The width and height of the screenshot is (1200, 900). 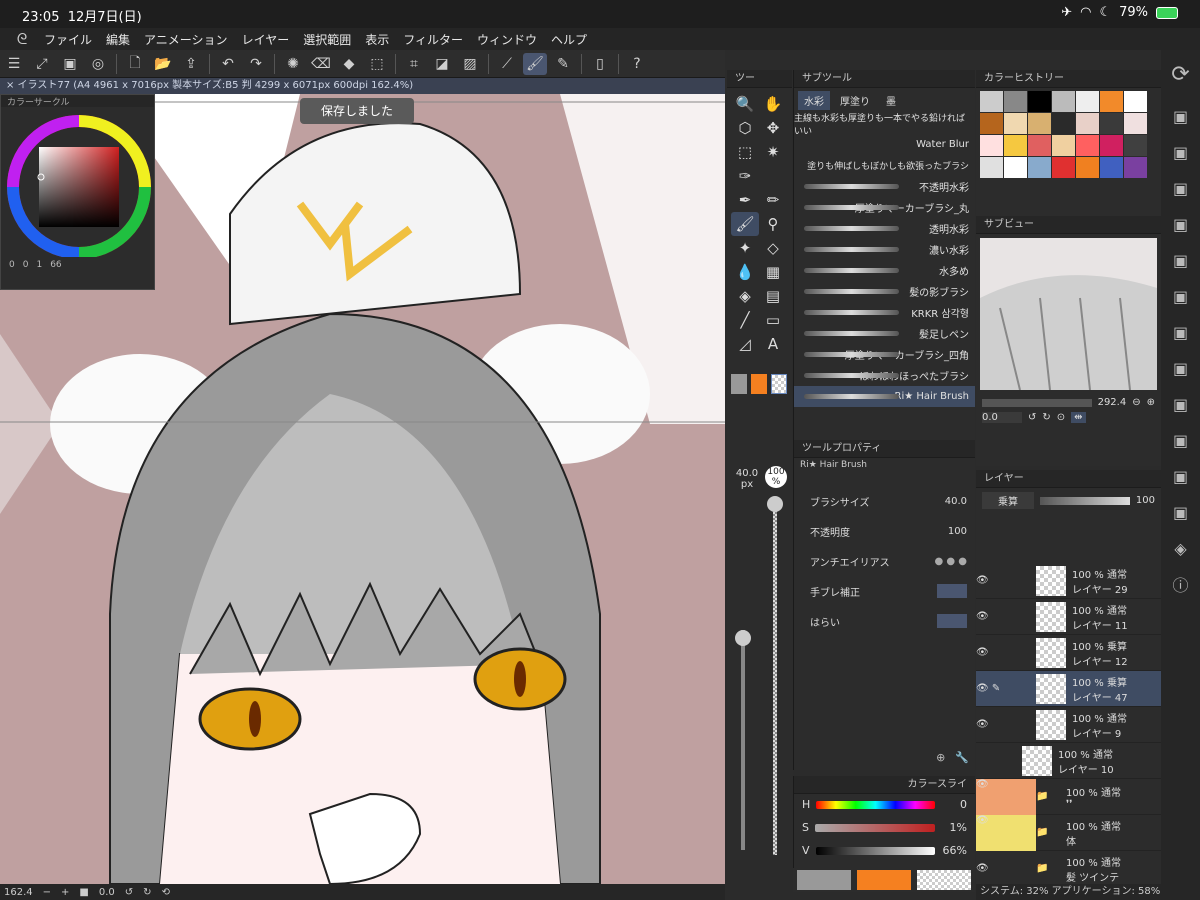 I want to click on crop-icon: ⌗, so click(x=414, y=64).